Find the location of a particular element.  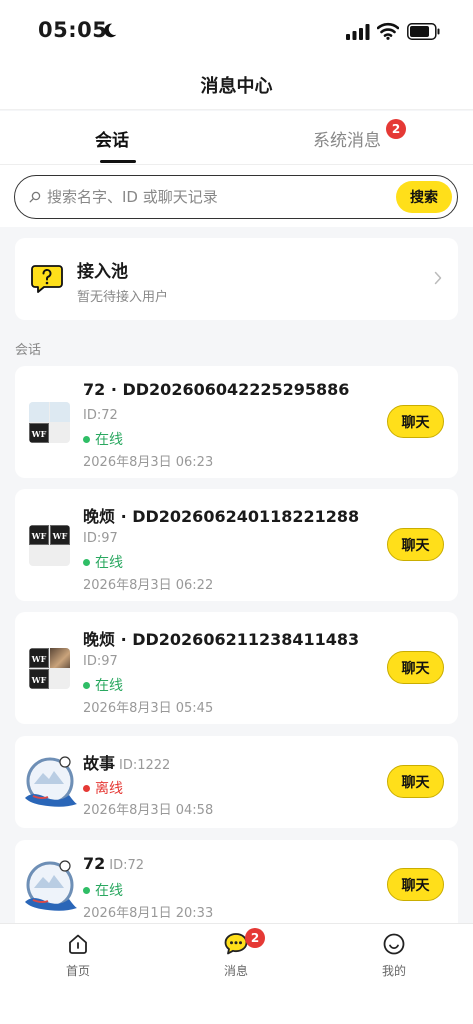

page-title: 消息中心 is located at coordinates (236, 86).